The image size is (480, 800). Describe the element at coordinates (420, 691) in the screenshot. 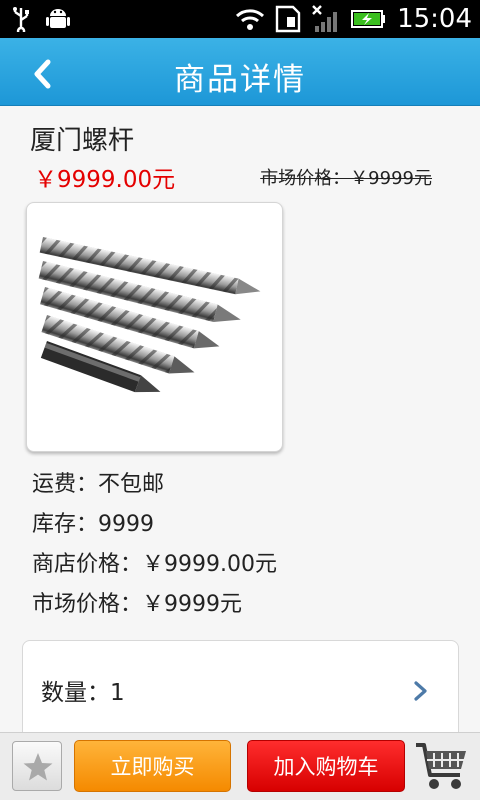

I see `chevron-right-icon` at that location.